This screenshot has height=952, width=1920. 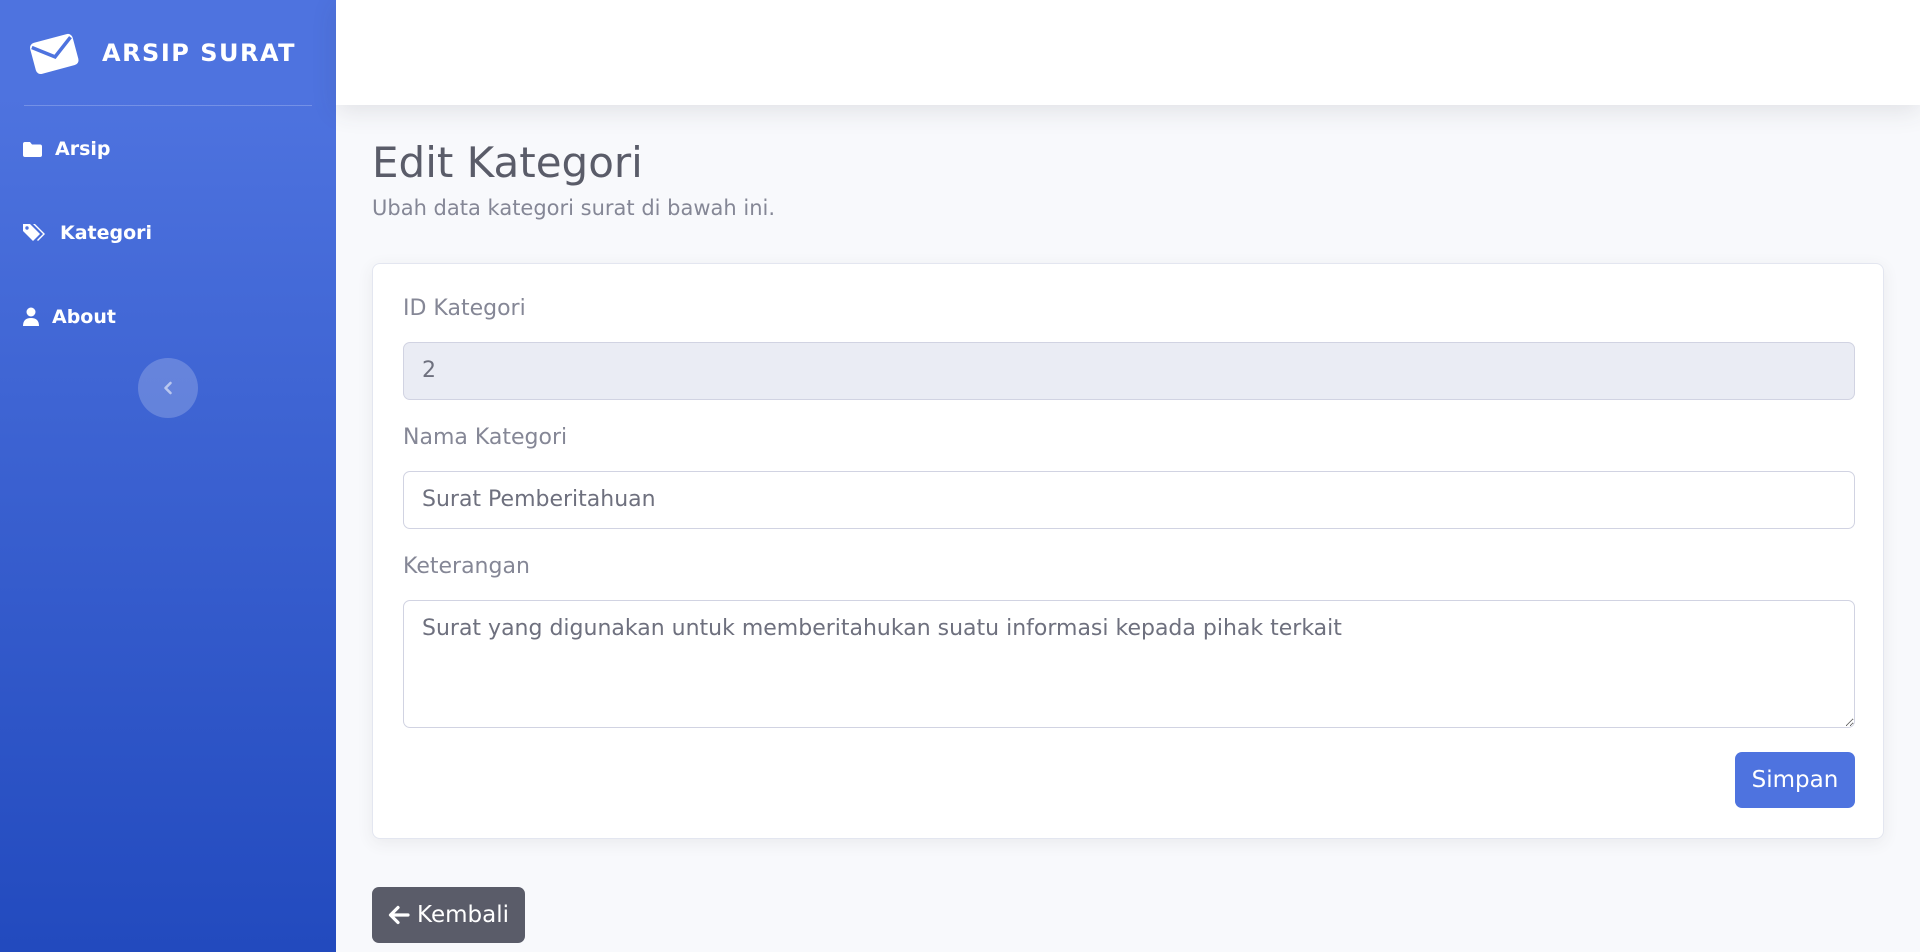 I want to click on chevron-left-icon, so click(x=168, y=388).